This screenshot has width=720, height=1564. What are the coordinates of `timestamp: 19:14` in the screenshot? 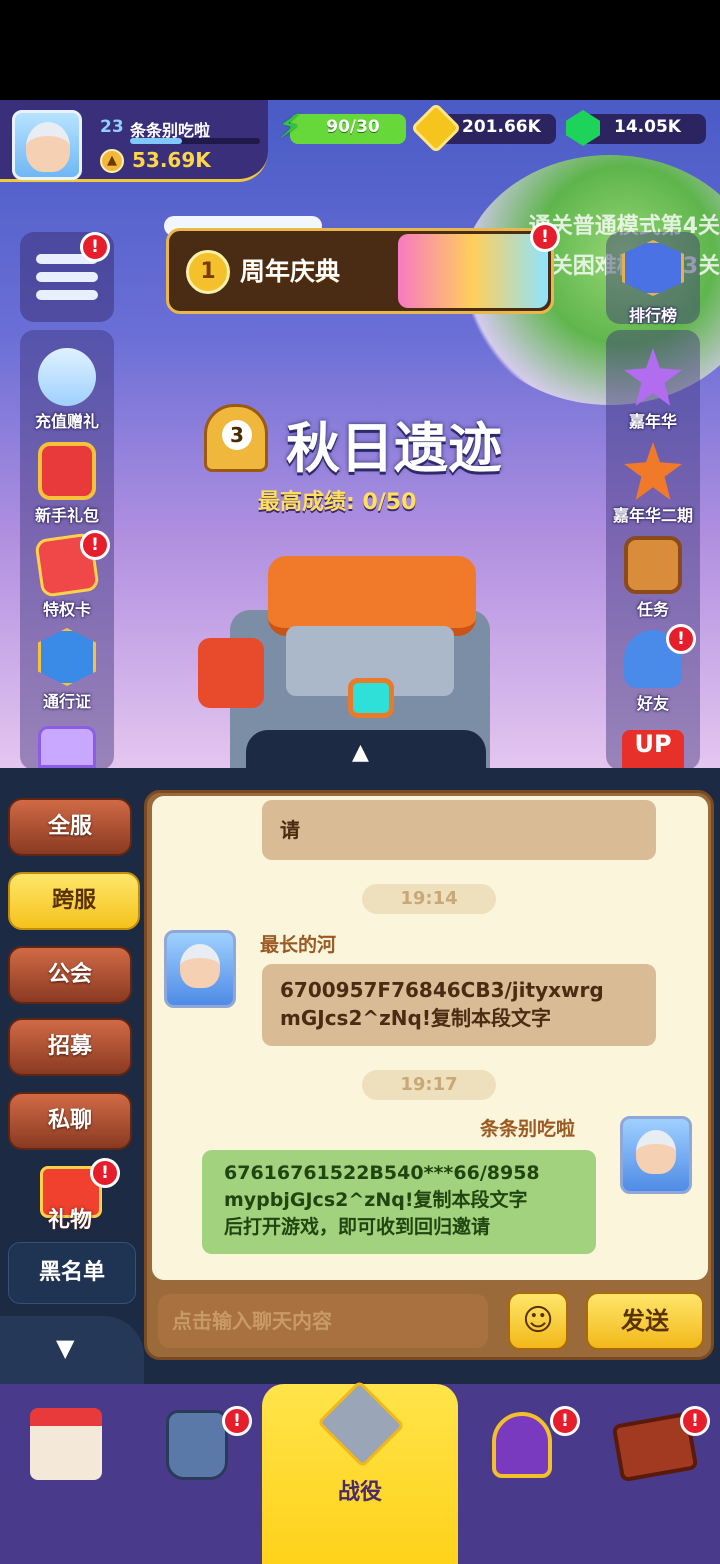 It's located at (429, 899).